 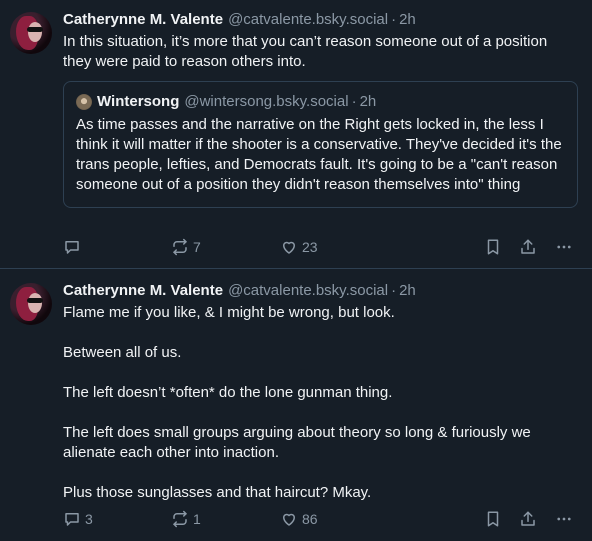 I want to click on like-button: 23, so click(x=299, y=247).